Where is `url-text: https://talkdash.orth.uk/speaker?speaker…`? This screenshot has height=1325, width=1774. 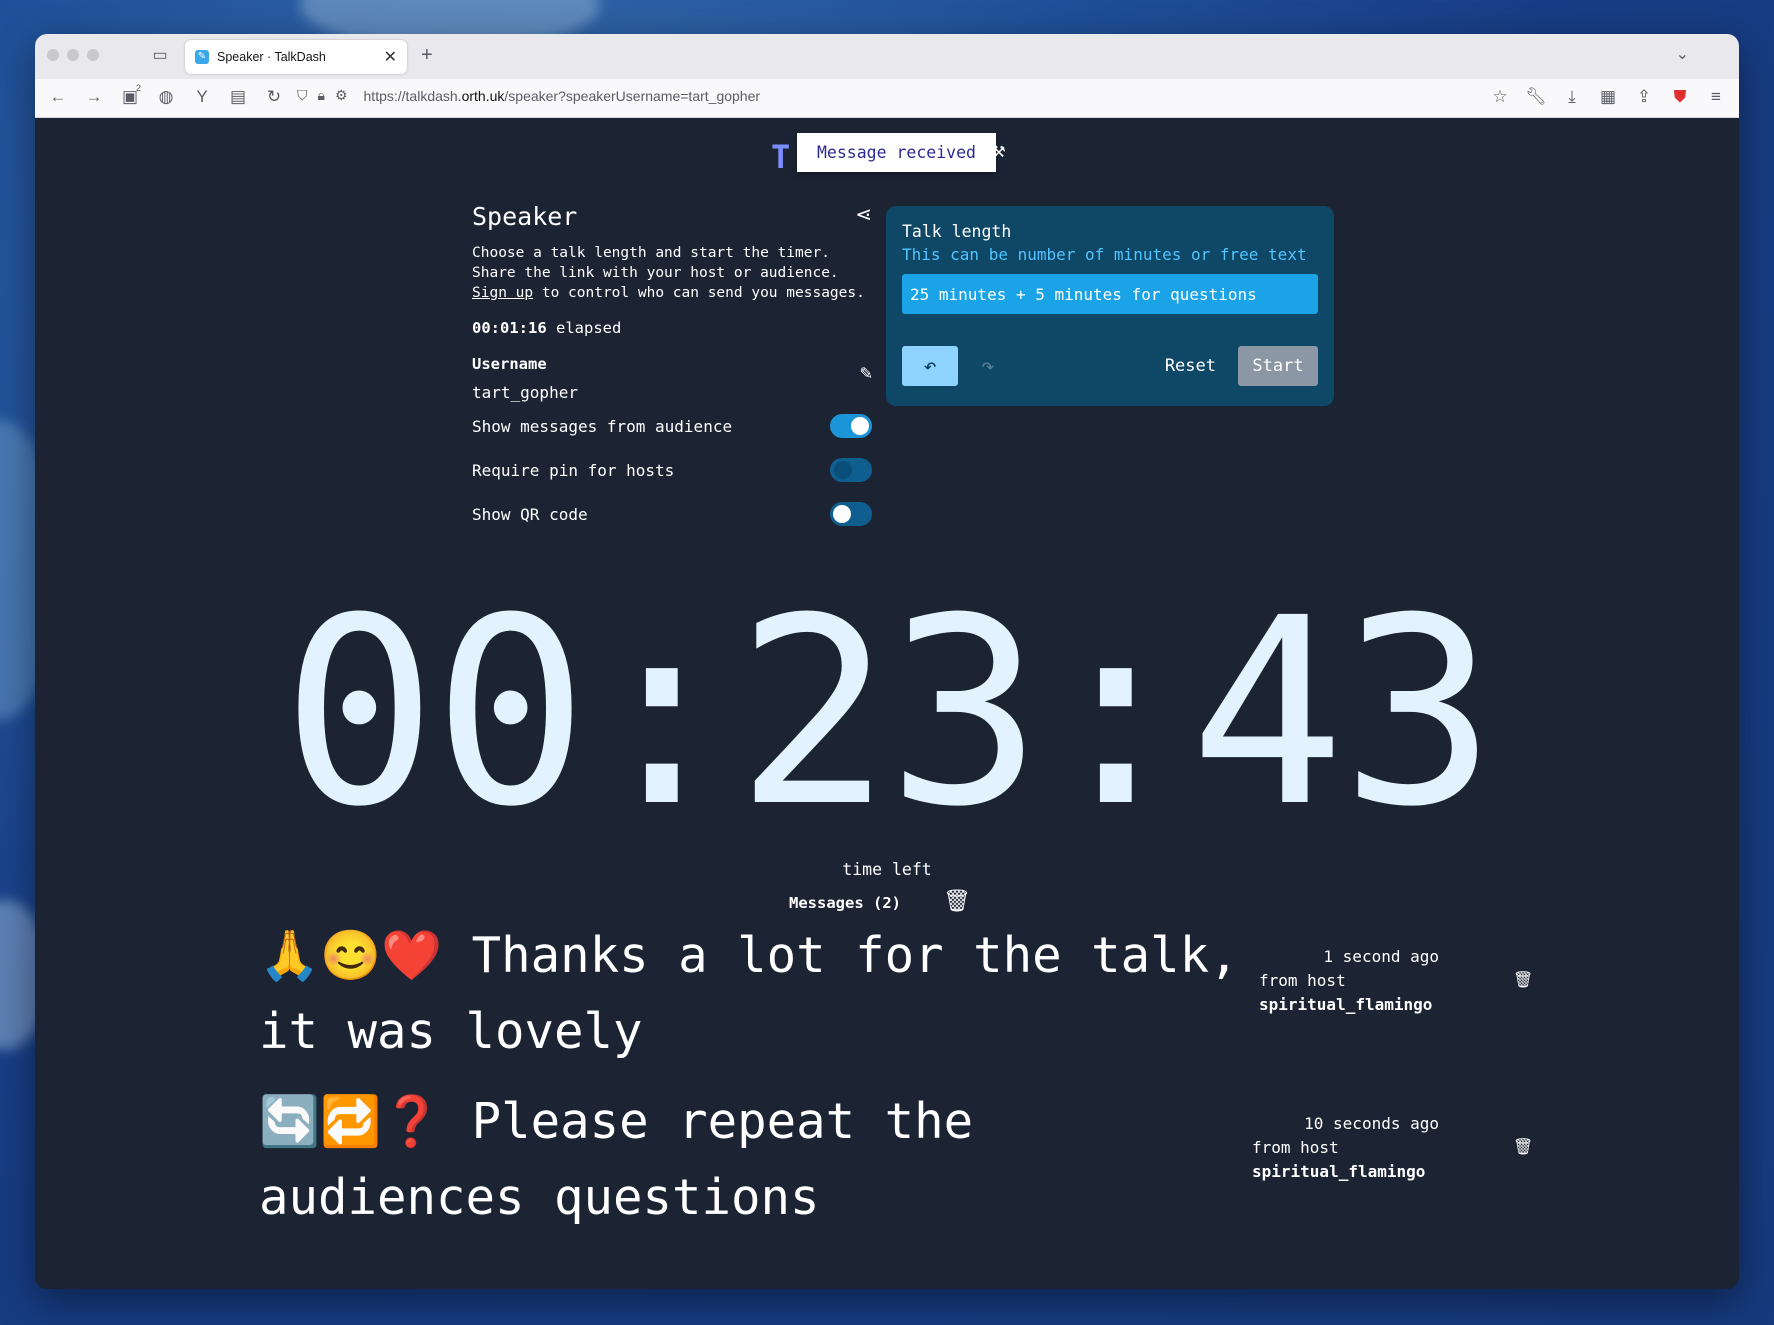 url-text: https://talkdash.orth.uk/speaker?speaker… is located at coordinates (562, 96).